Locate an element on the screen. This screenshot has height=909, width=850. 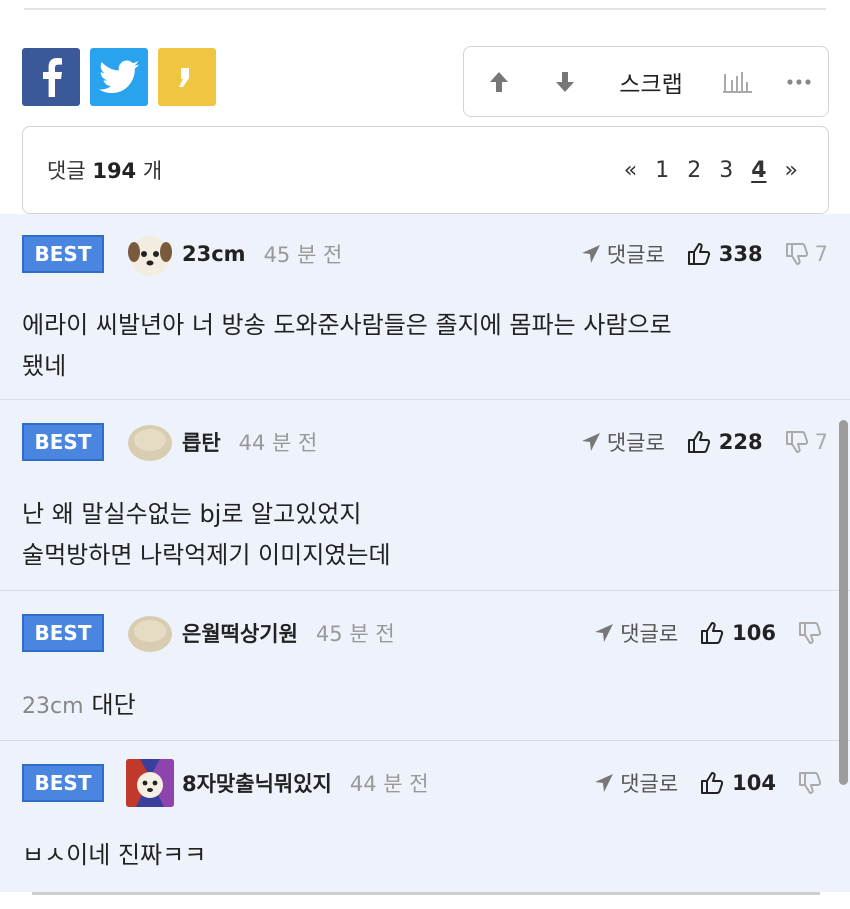
post-toolbar: 스크랩 is located at coordinates (646, 81).